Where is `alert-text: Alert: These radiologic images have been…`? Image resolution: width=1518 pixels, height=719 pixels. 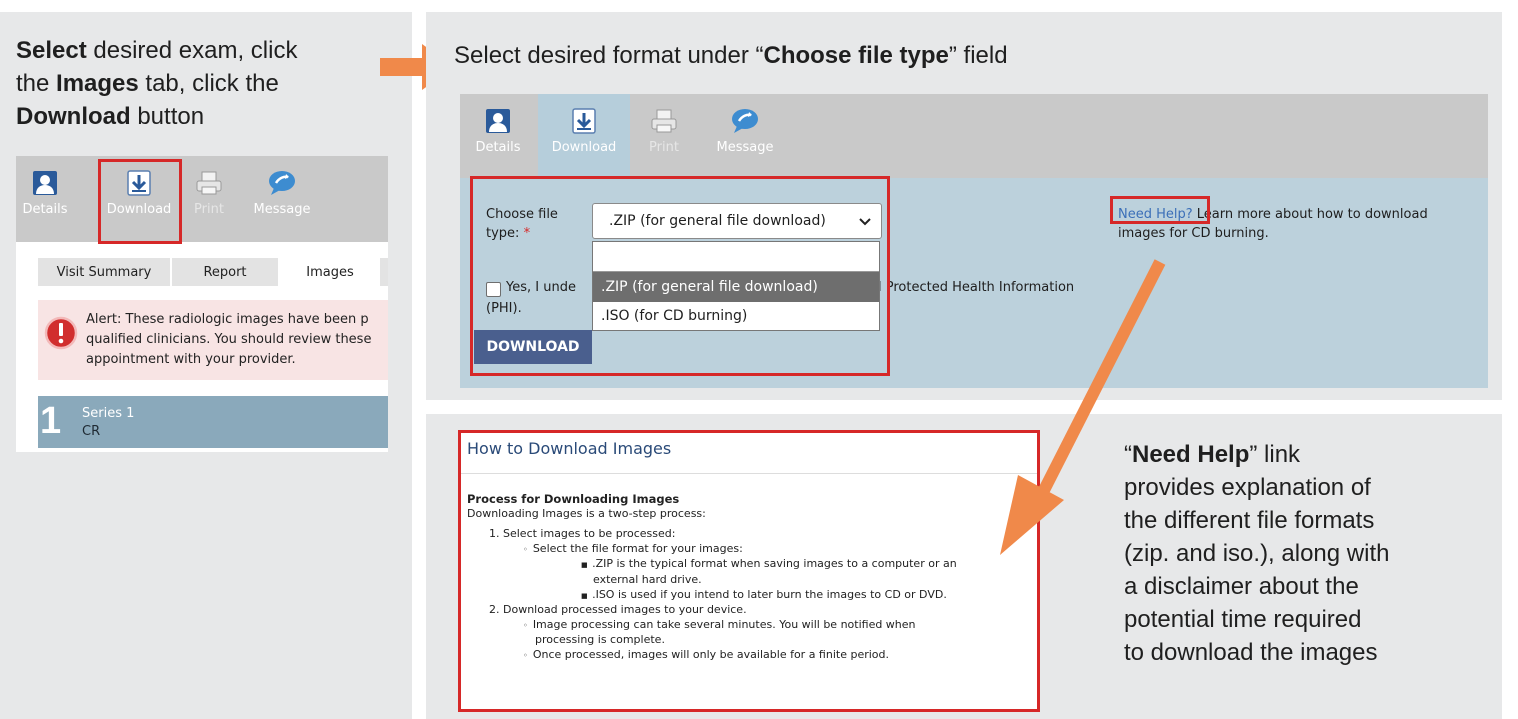
alert-text: Alert: These radiologic images have been… is located at coordinates (228, 340).